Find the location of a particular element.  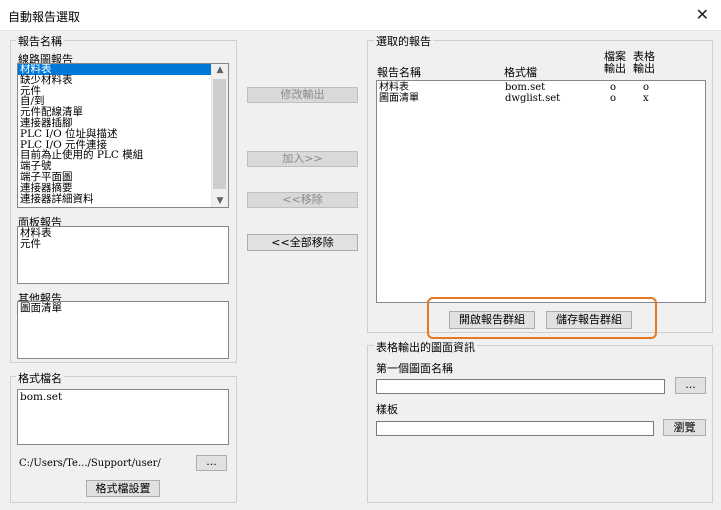

other-reports-list: 圖面清單 is located at coordinates (123, 330).